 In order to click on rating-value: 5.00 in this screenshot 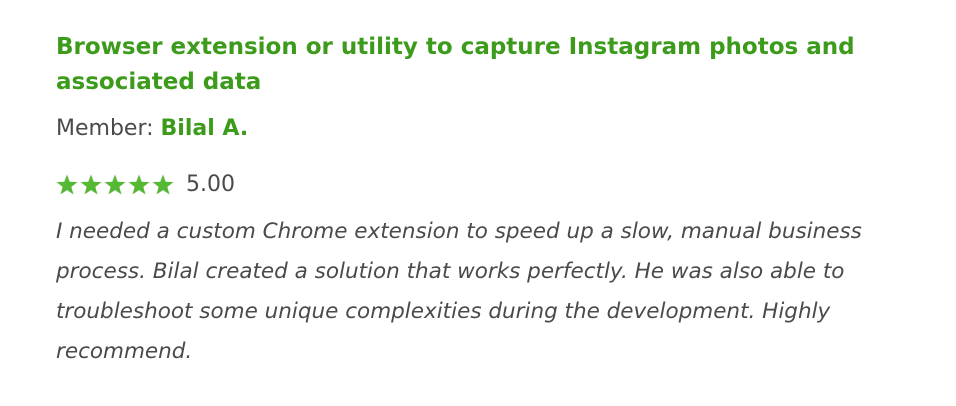, I will do `click(210, 184)`.